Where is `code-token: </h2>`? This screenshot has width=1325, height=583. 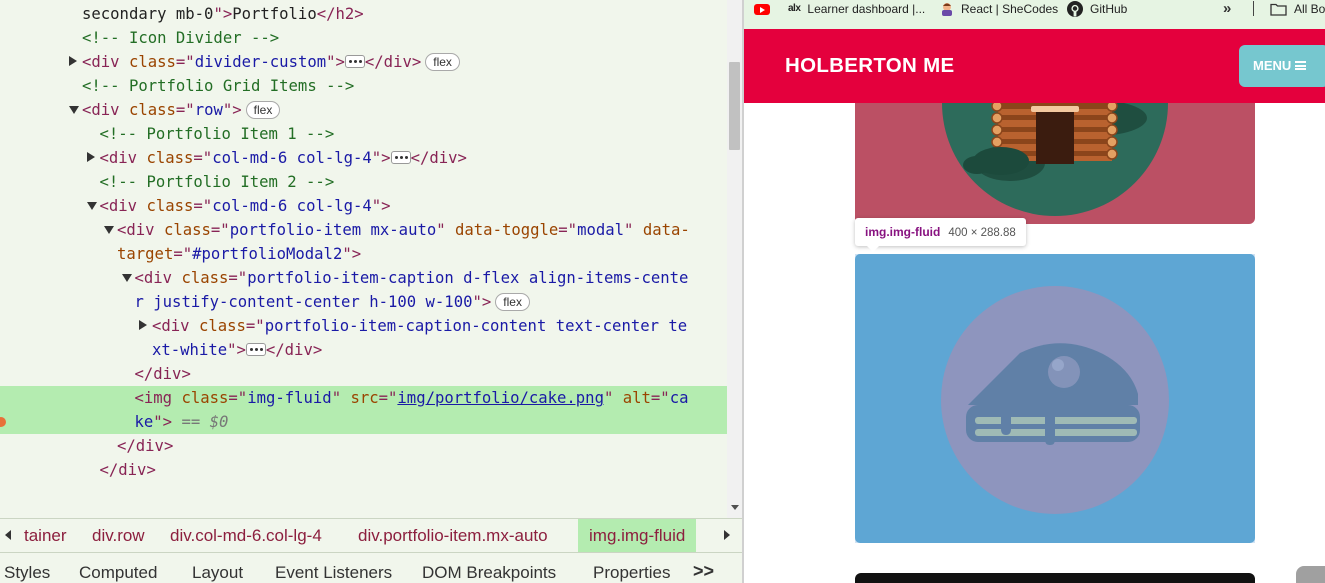 code-token: </h2> is located at coordinates (340, 14).